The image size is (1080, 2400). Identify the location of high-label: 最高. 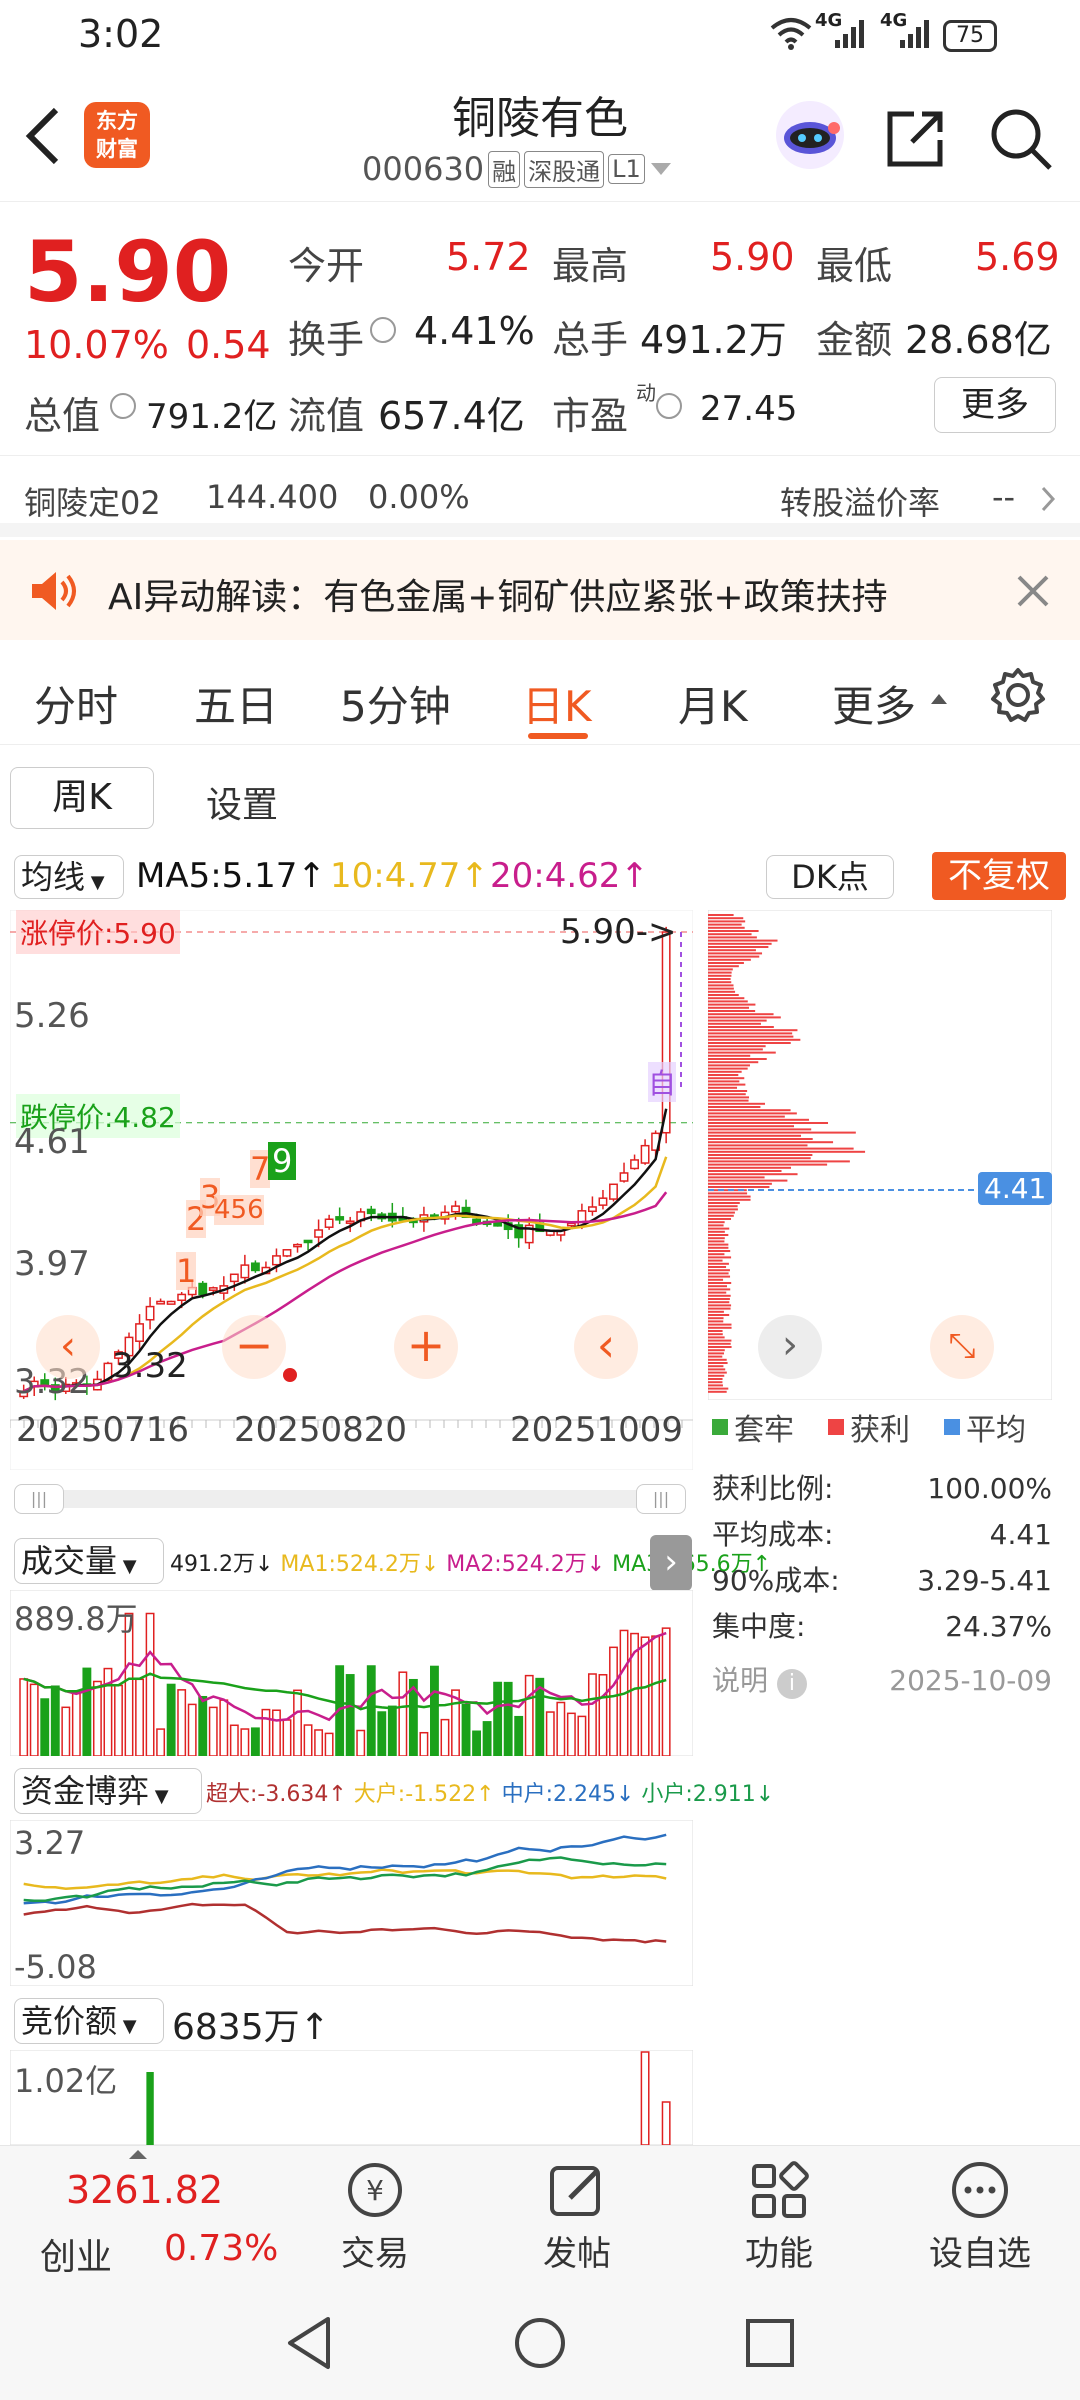
(590, 266).